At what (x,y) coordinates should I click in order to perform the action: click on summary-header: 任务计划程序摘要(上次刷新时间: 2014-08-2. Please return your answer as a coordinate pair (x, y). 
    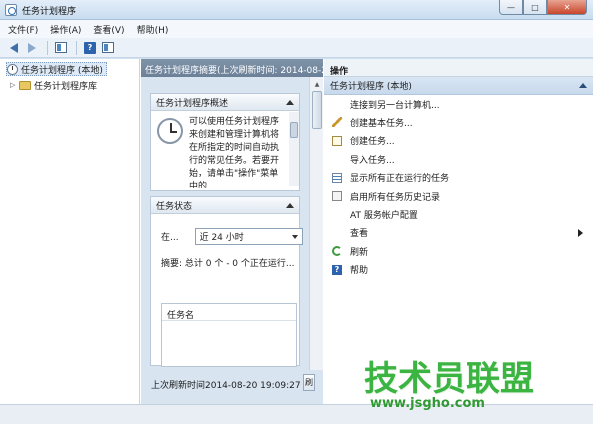
    Looking at the image, I should click on (232, 68).